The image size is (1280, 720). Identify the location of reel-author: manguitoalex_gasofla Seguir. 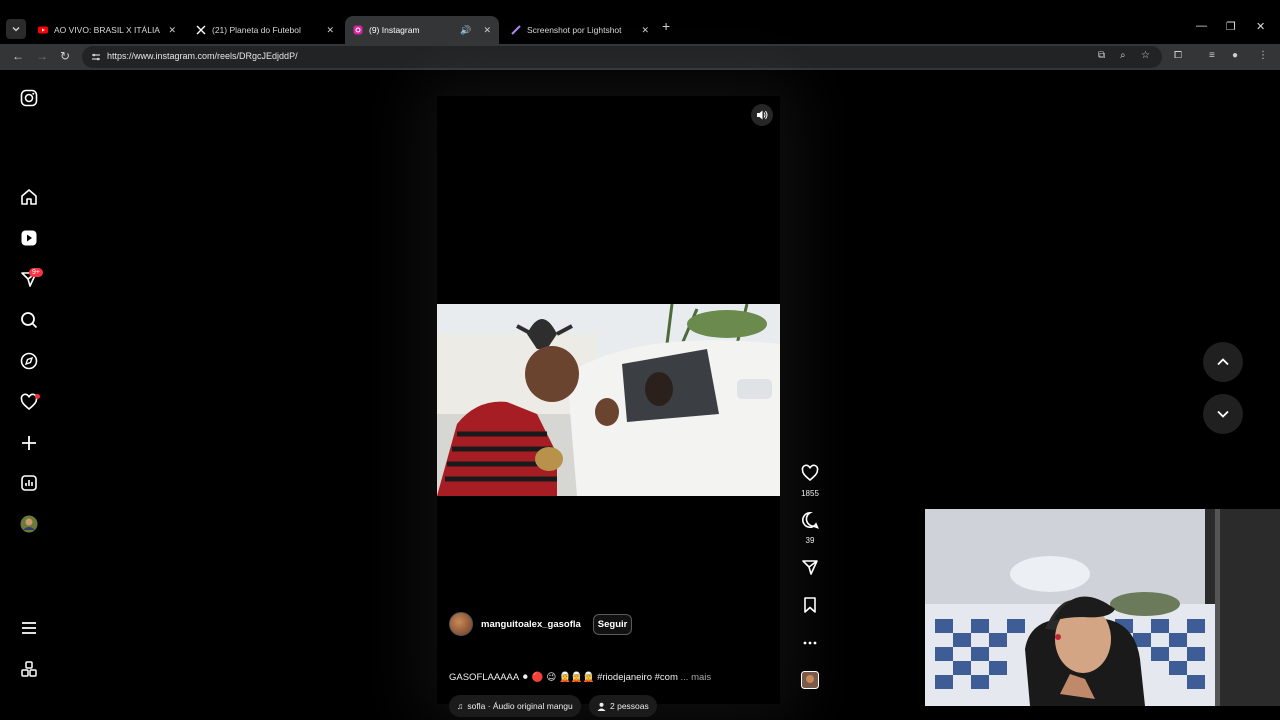
(541, 624).